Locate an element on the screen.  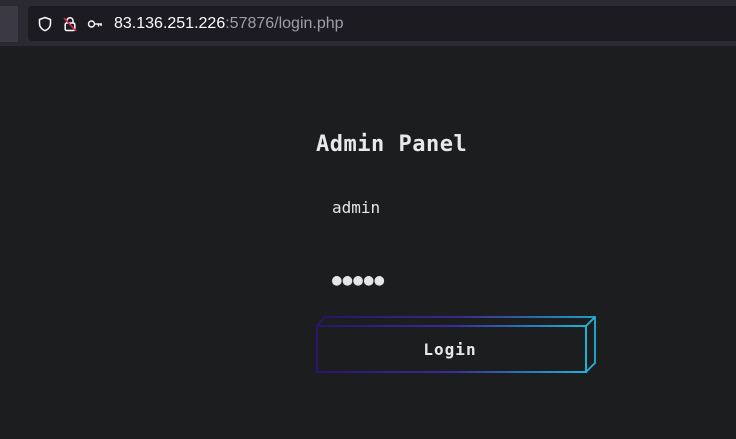
address-bar: 83.136.251.226:57876/login.php is located at coordinates (382, 23).